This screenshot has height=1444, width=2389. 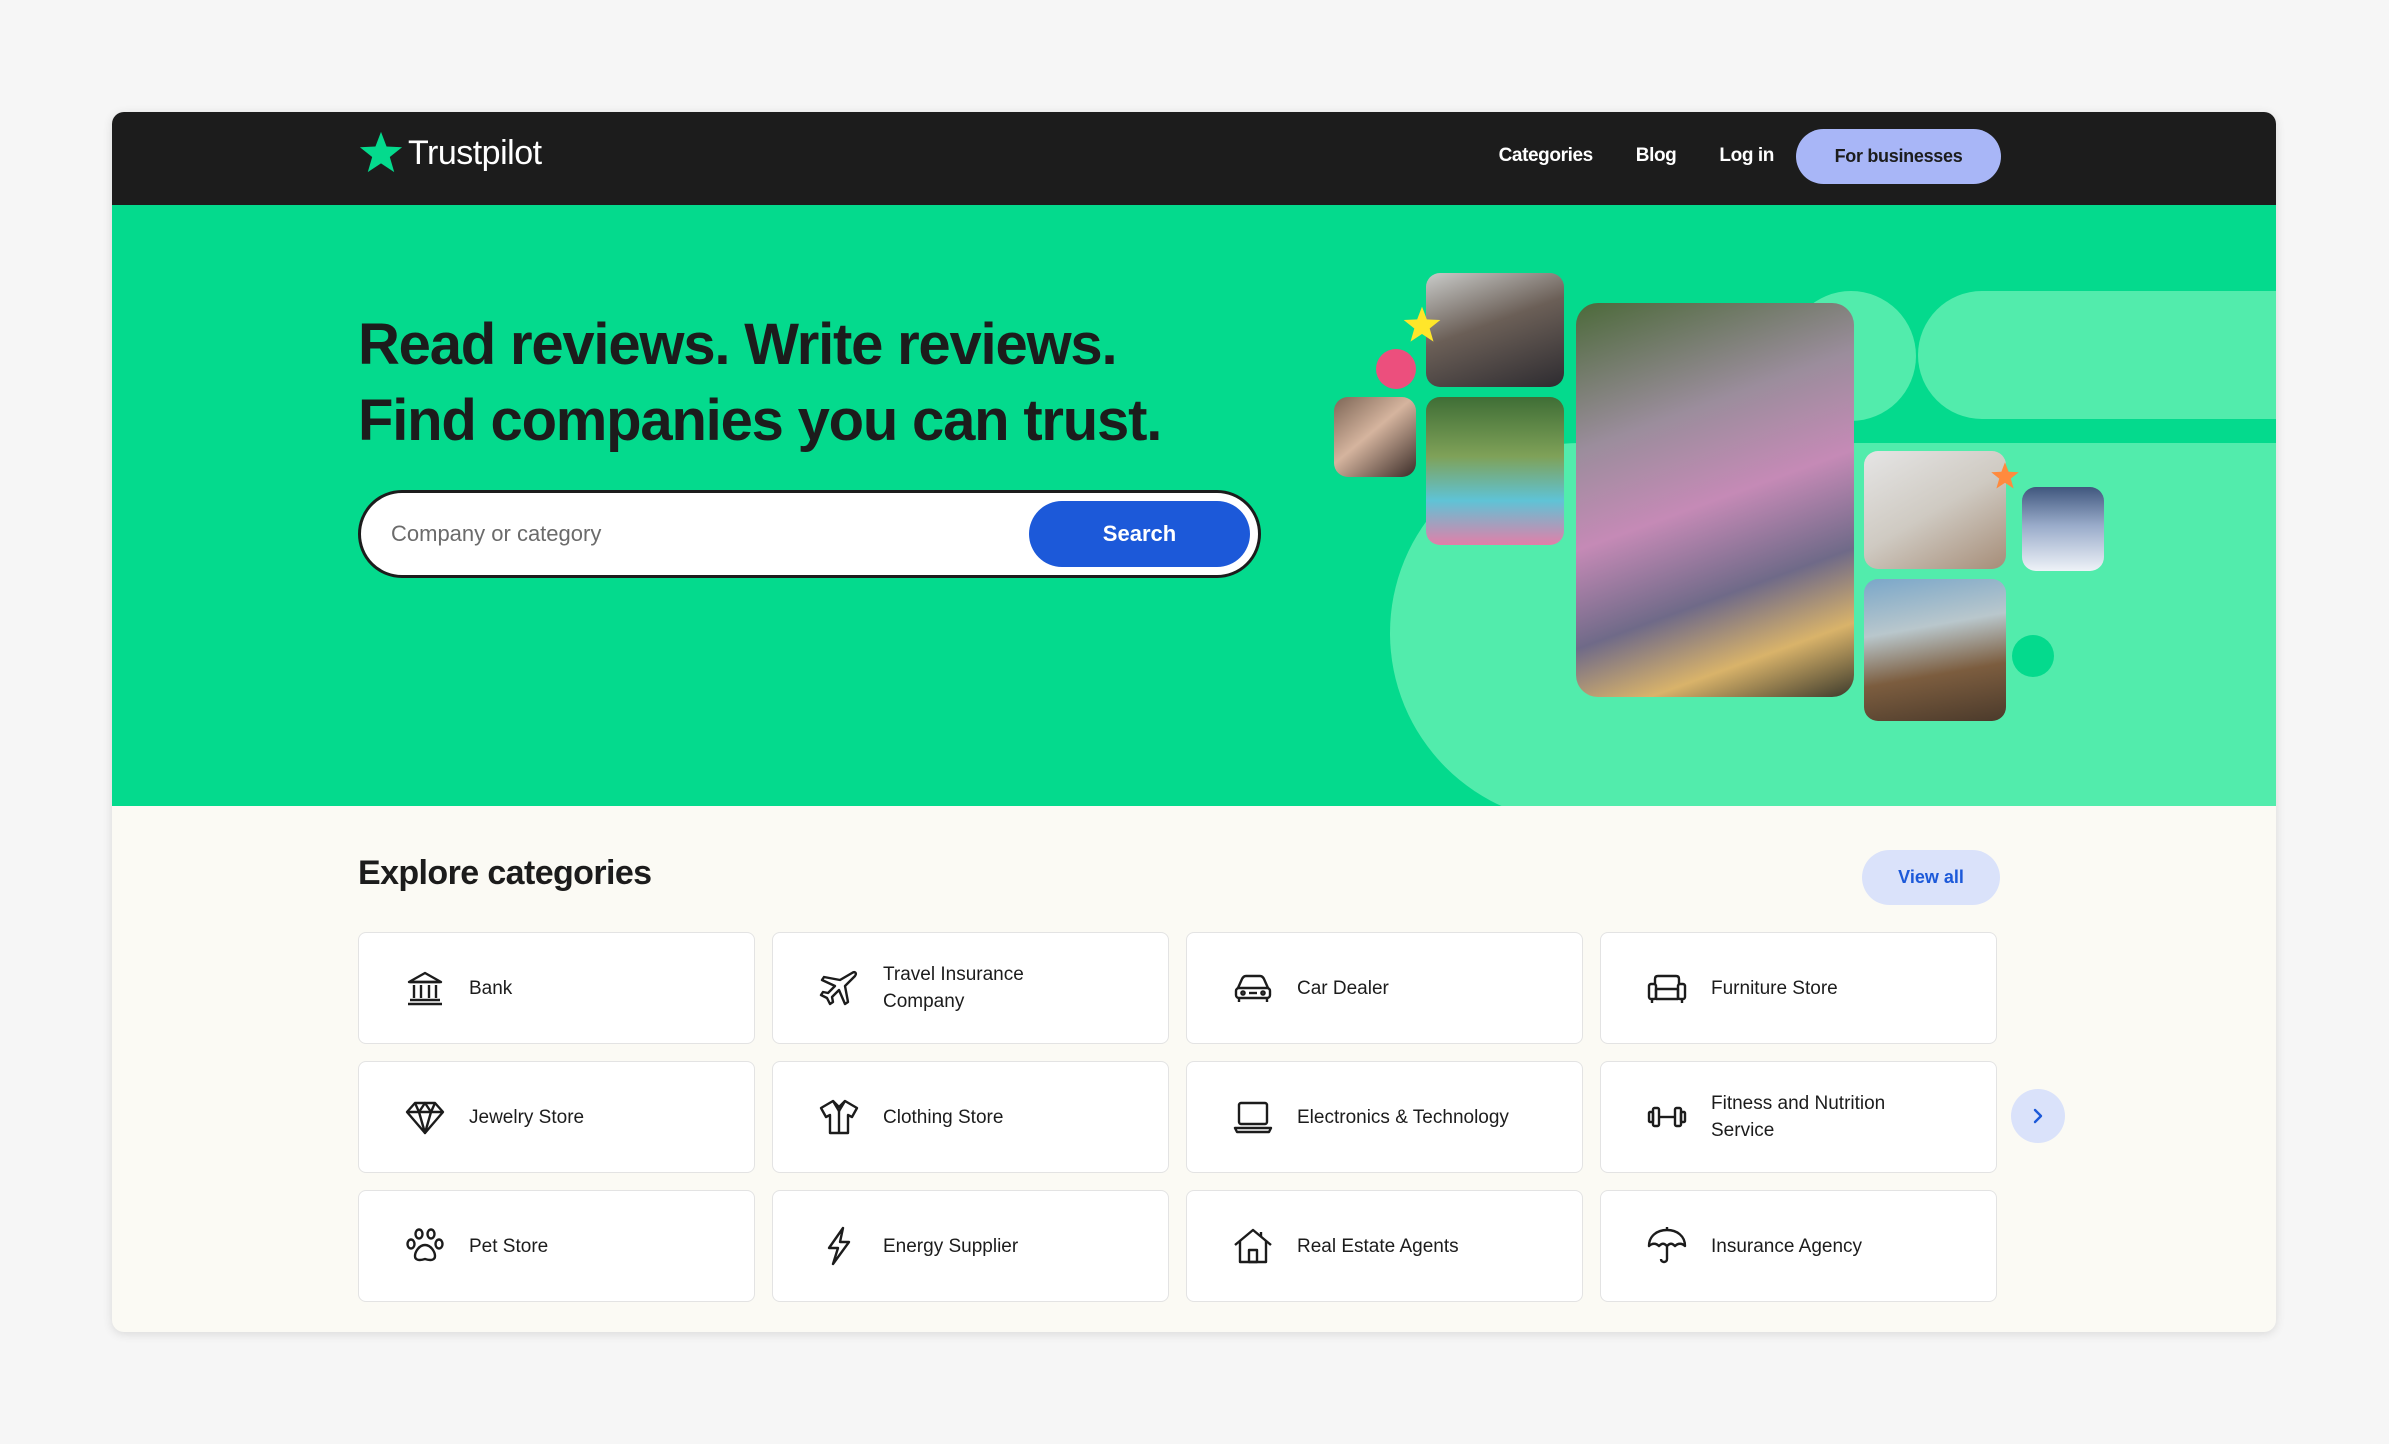 I want to click on star-logo-icon, so click(x=381, y=152).